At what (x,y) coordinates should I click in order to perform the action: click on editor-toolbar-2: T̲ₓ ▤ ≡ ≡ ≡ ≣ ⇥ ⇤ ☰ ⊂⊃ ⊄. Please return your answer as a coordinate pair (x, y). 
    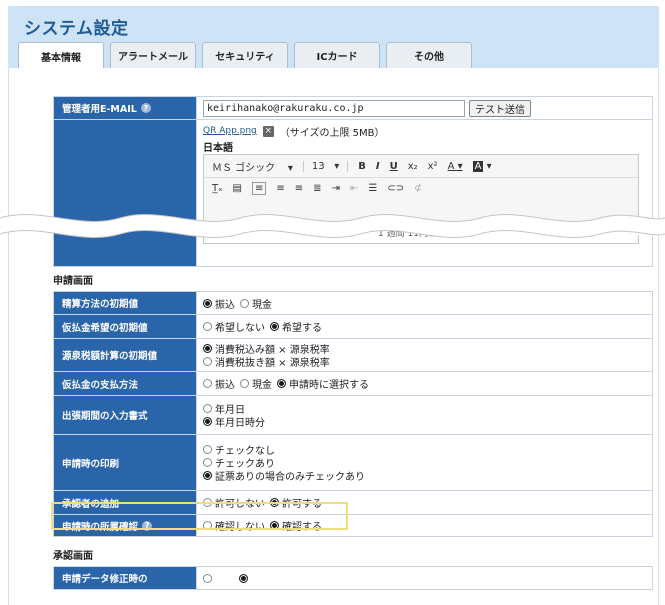
    Looking at the image, I should click on (421, 188).